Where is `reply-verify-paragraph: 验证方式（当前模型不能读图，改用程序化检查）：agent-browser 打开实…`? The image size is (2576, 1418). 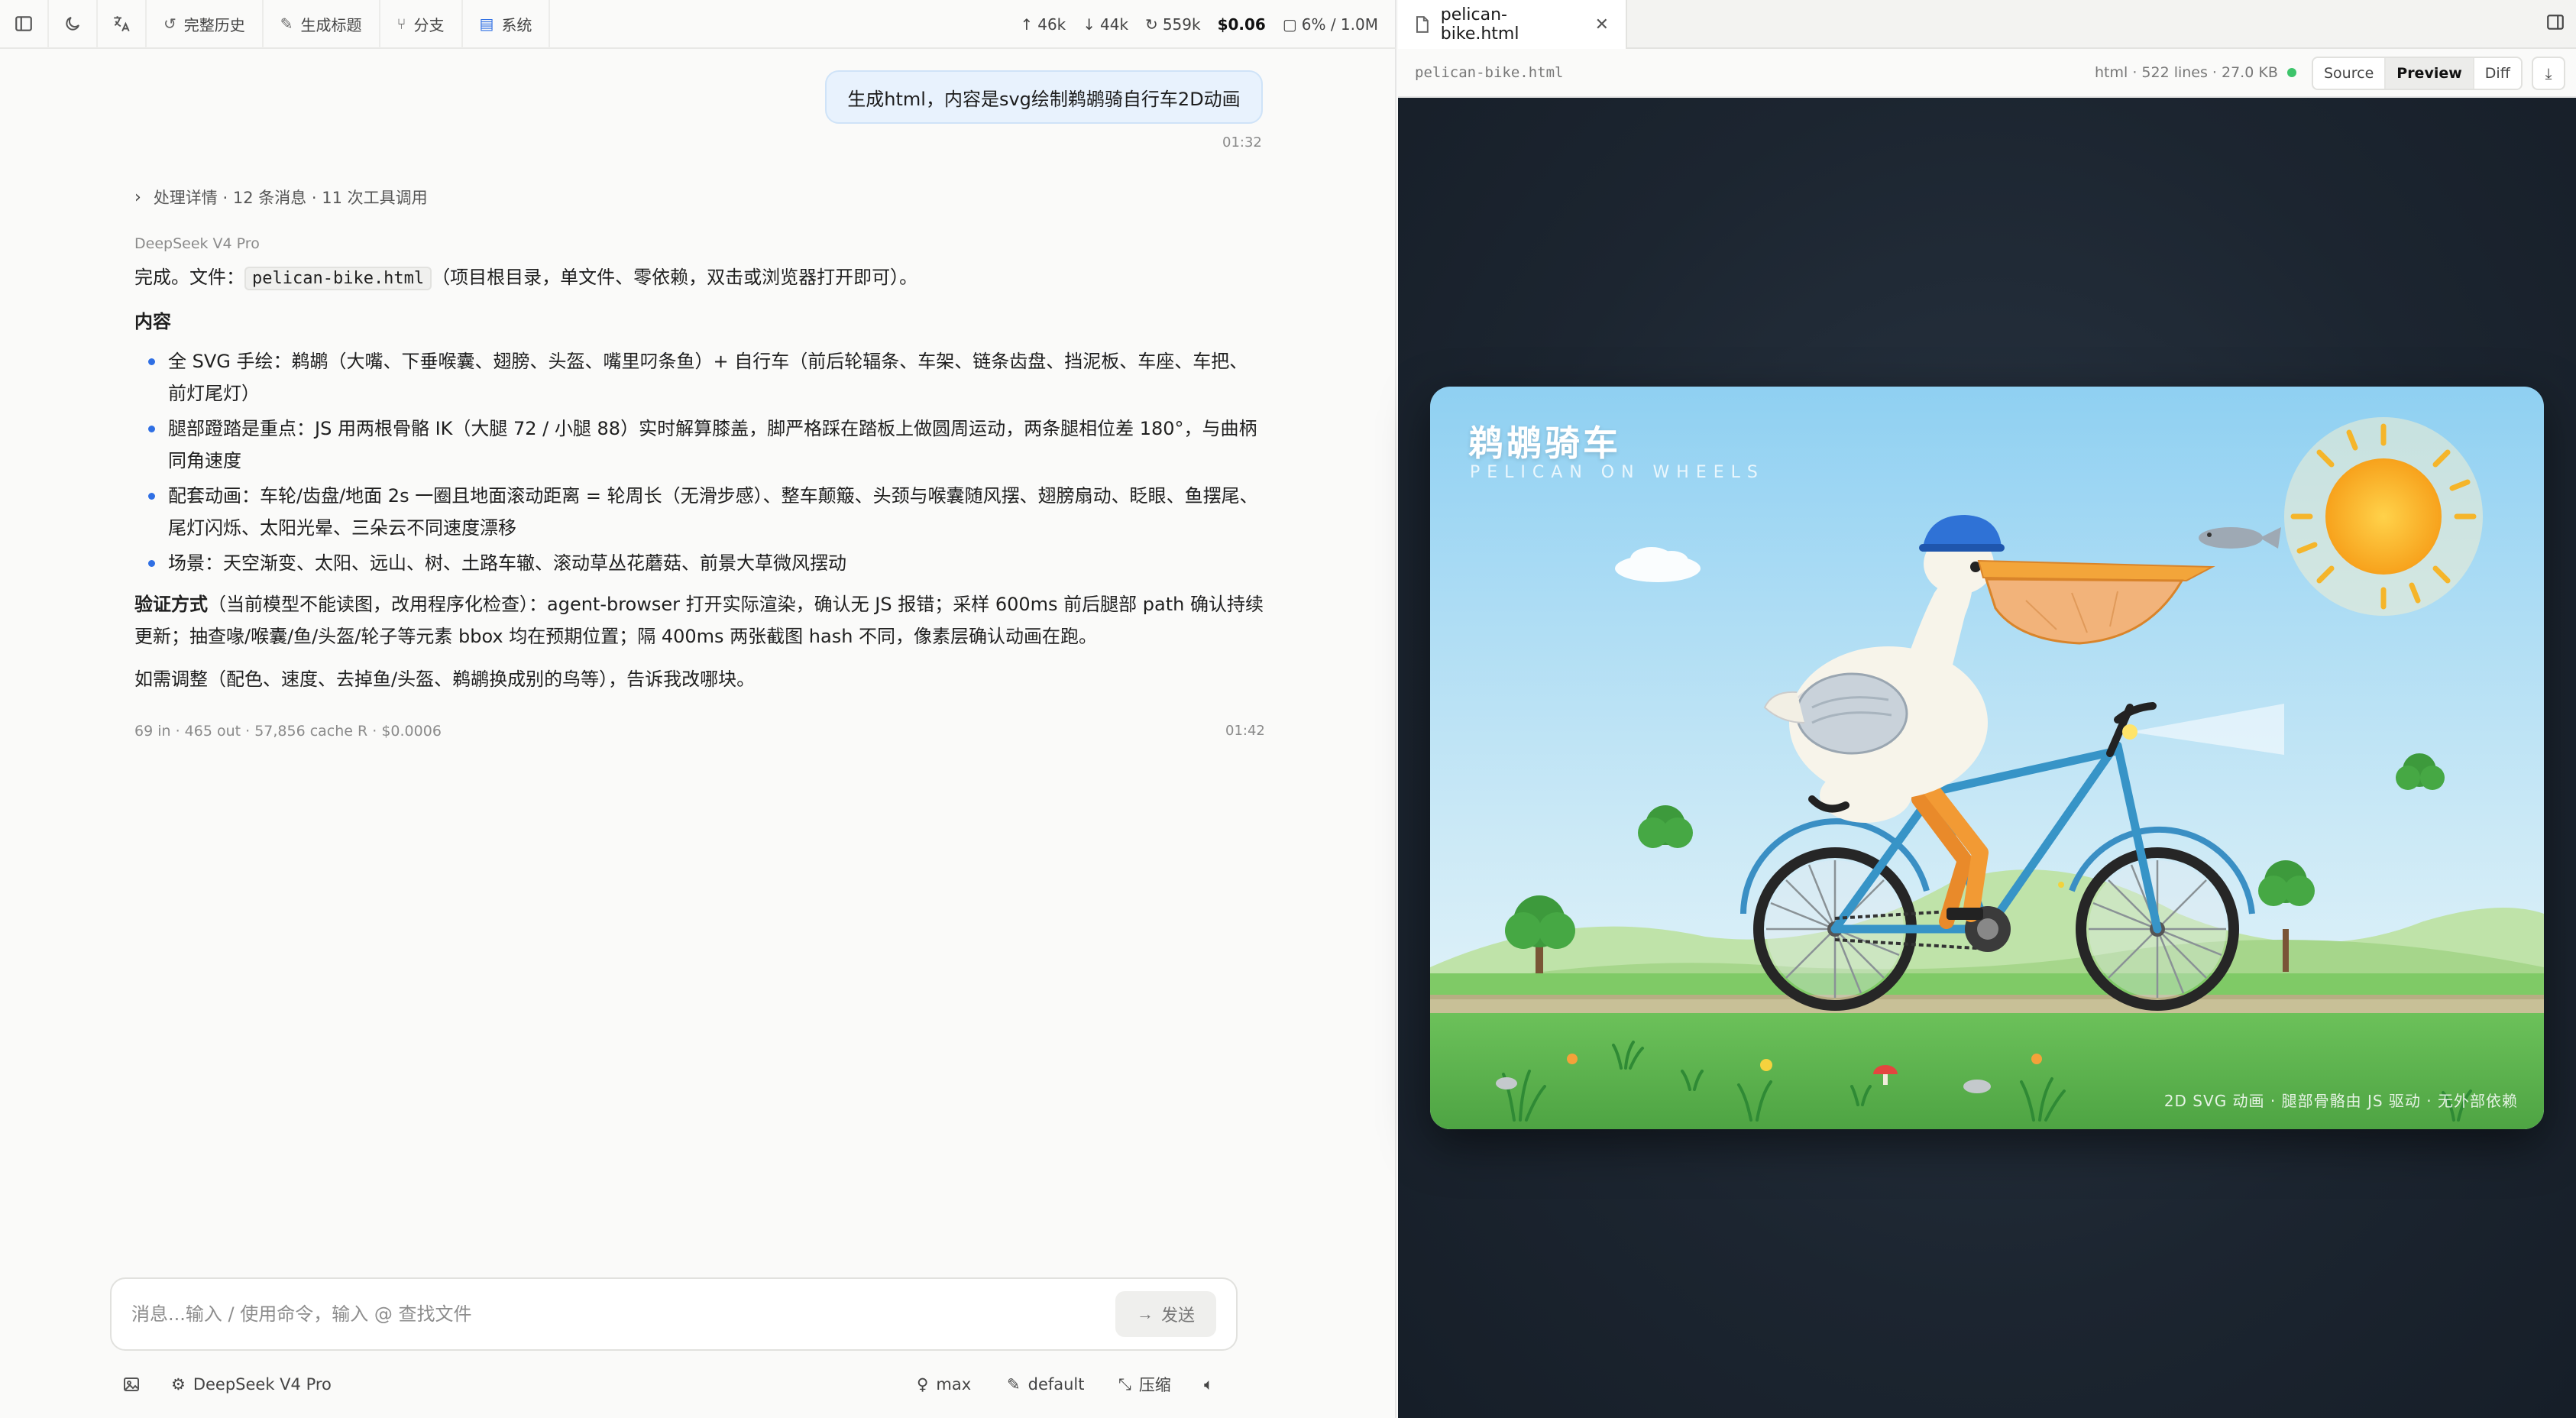
reply-verify-paragraph: 验证方式（当前模型不能读图，改用程序化检查）：agent-browser 打开实… is located at coordinates (699, 620).